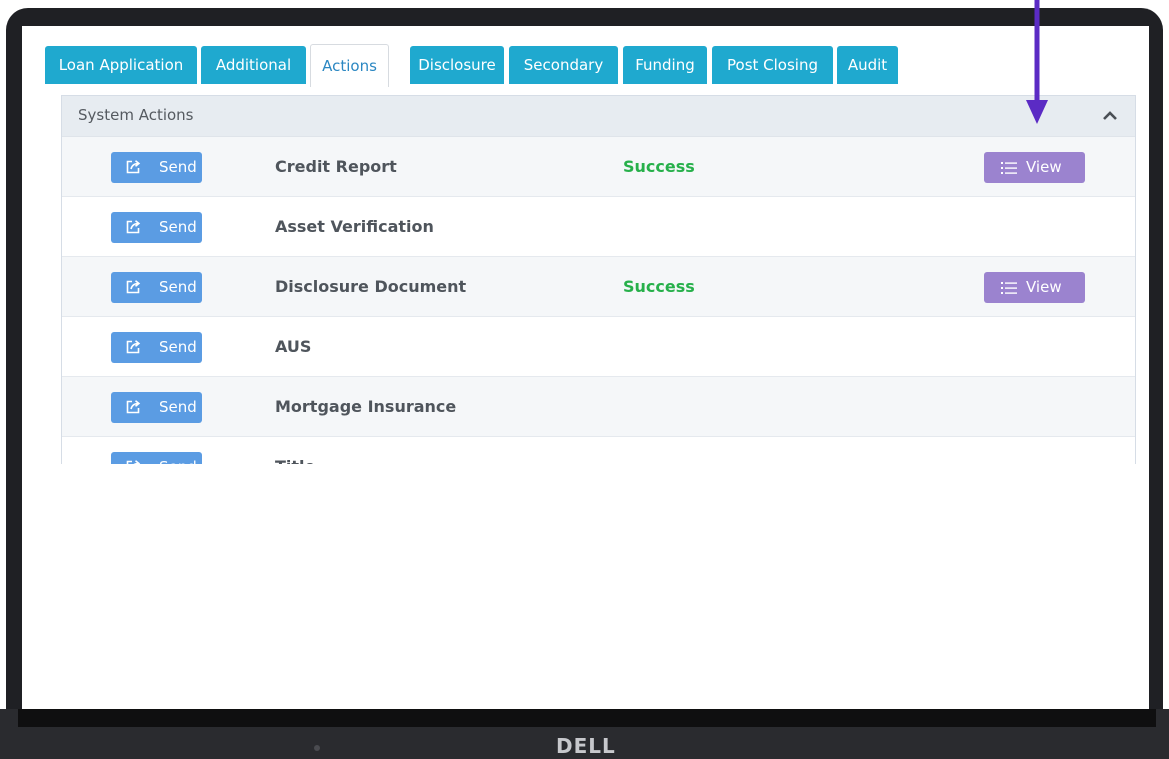 The image size is (1169, 759). Describe the element at coordinates (349, 65) in the screenshot. I see `tab-actions: Actions` at that location.